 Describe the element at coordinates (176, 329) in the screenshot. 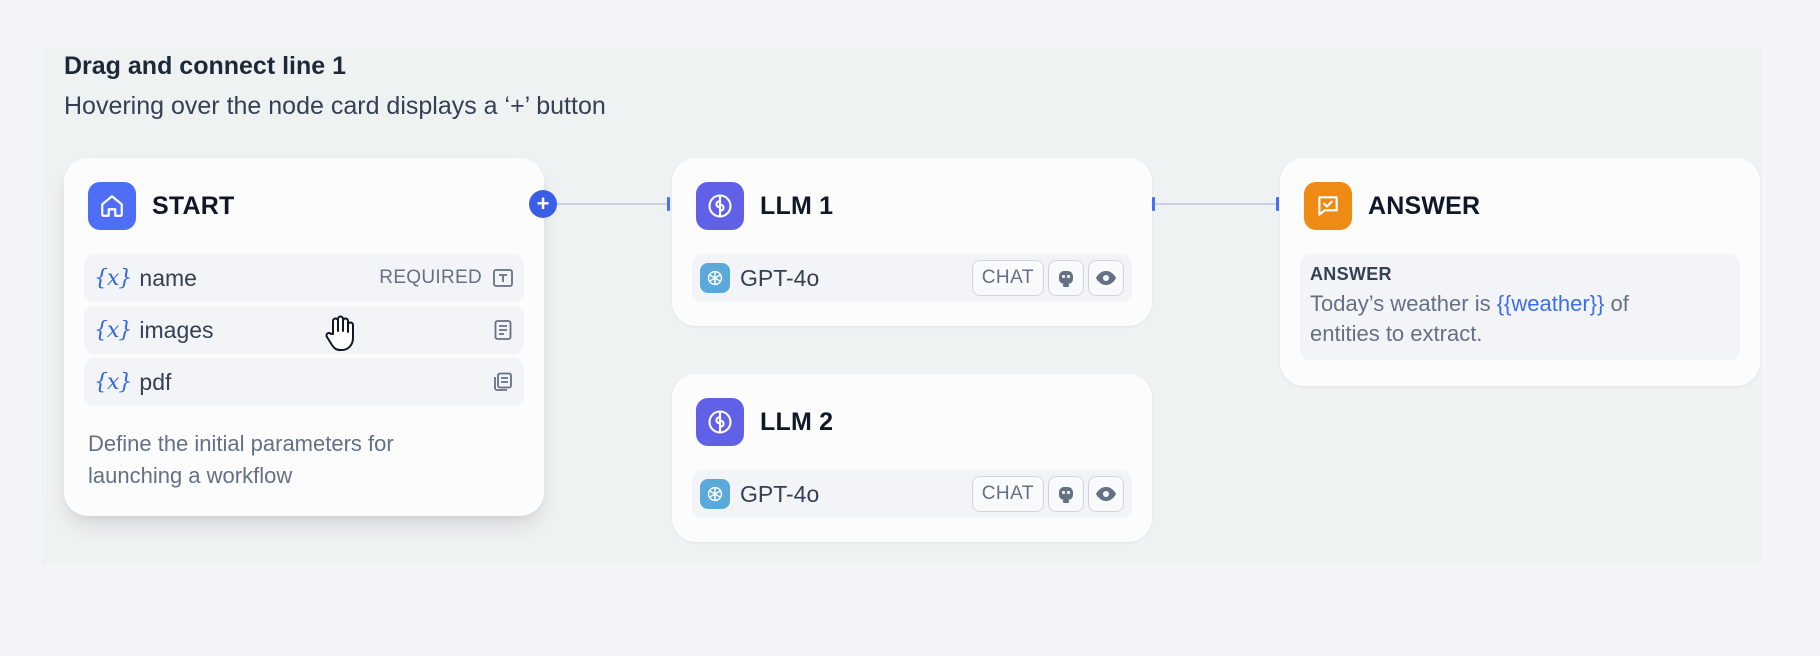

I see `variable-name: images` at that location.